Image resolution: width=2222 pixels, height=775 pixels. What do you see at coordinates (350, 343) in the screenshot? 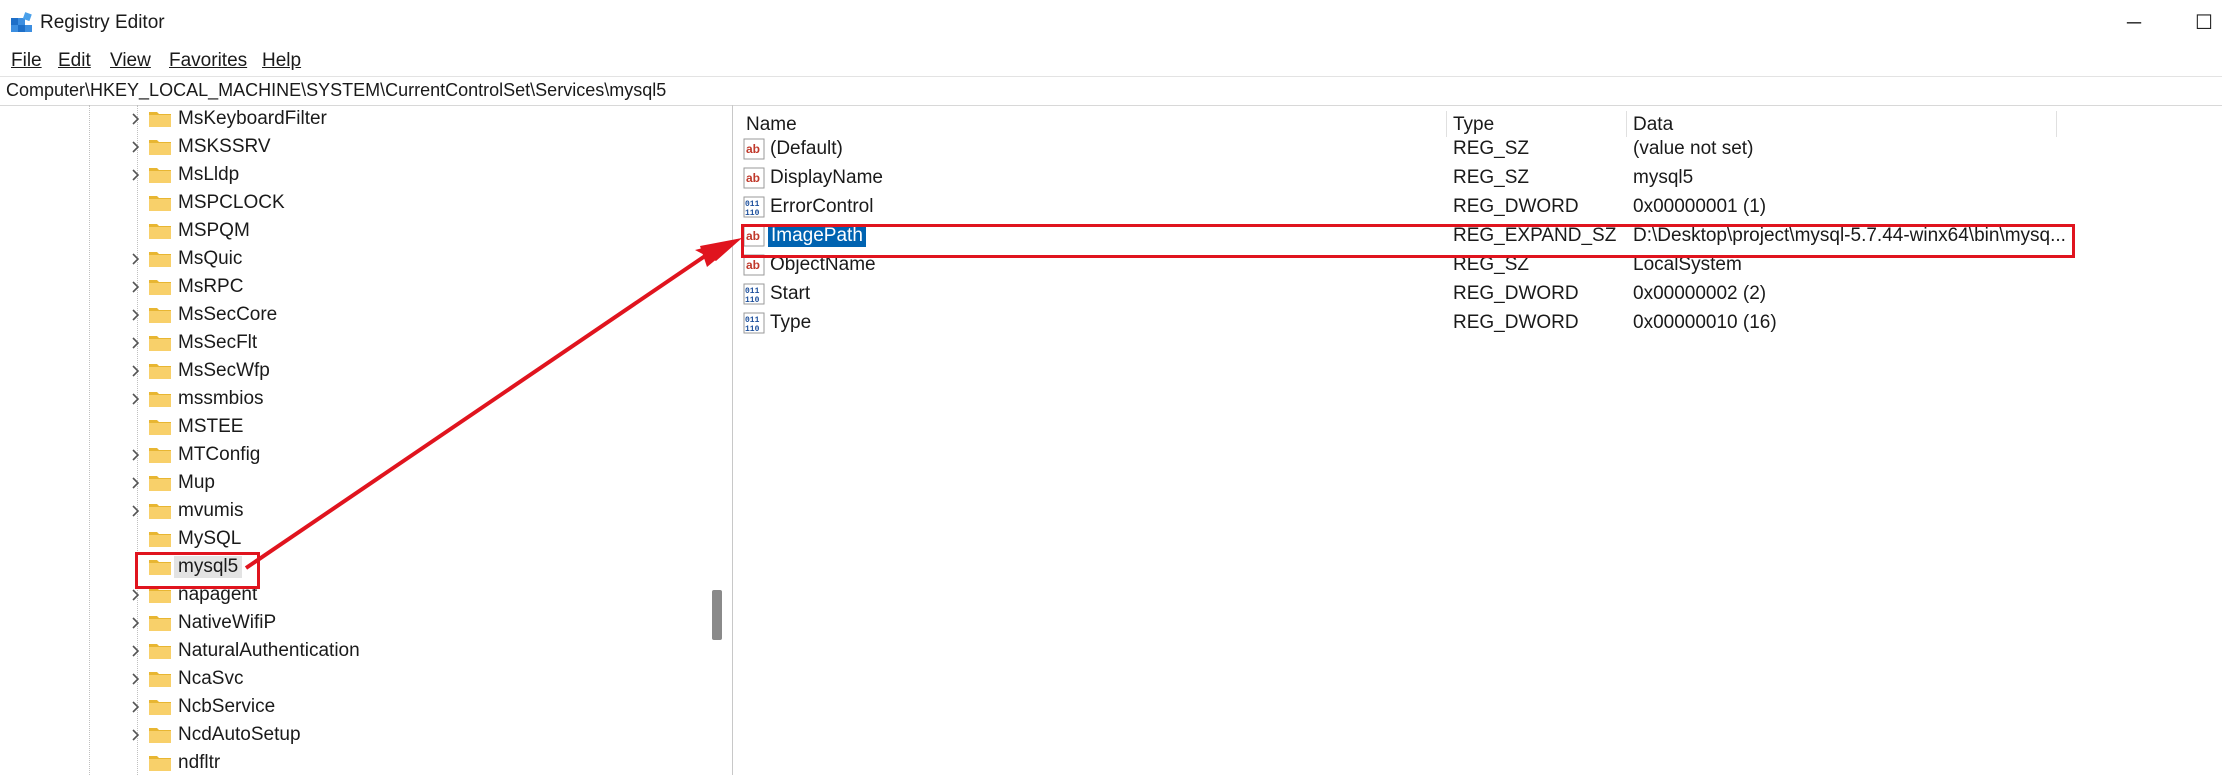
I see `tree-item-mssecflt: MsSecFlt` at bounding box center [350, 343].